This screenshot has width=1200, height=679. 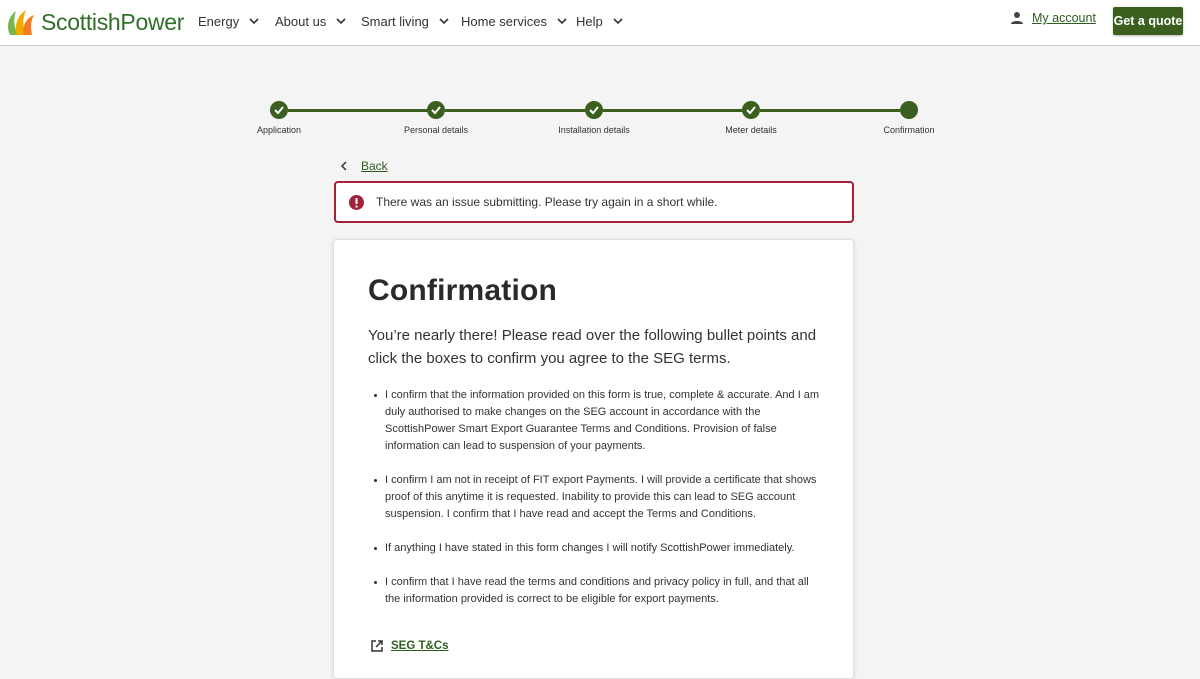 I want to click on seg-tcs-label: SEG T&Cs, so click(x=420, y=646).